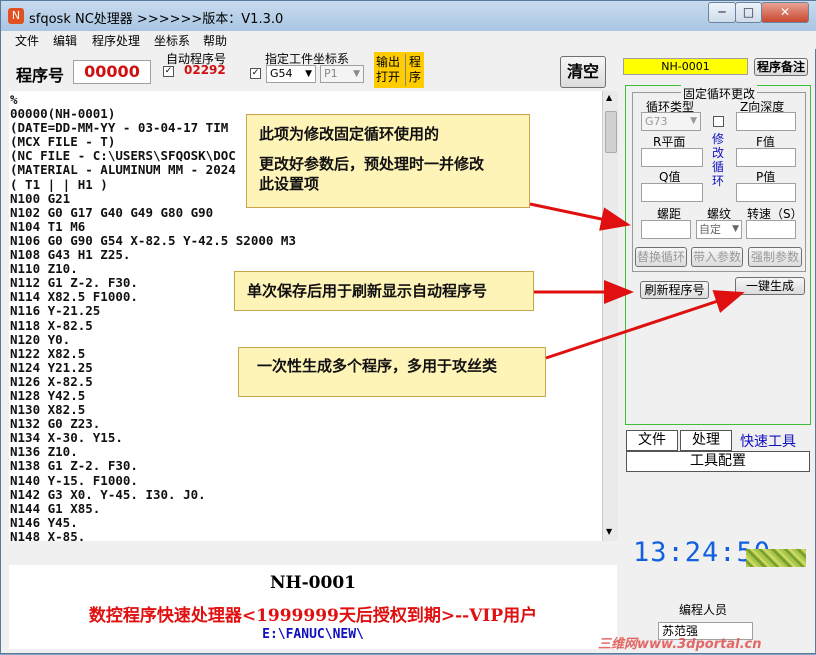 This screenshot has height=655, width=816. I want to click on arrow-to-cycle-fields, so click(580, 216).